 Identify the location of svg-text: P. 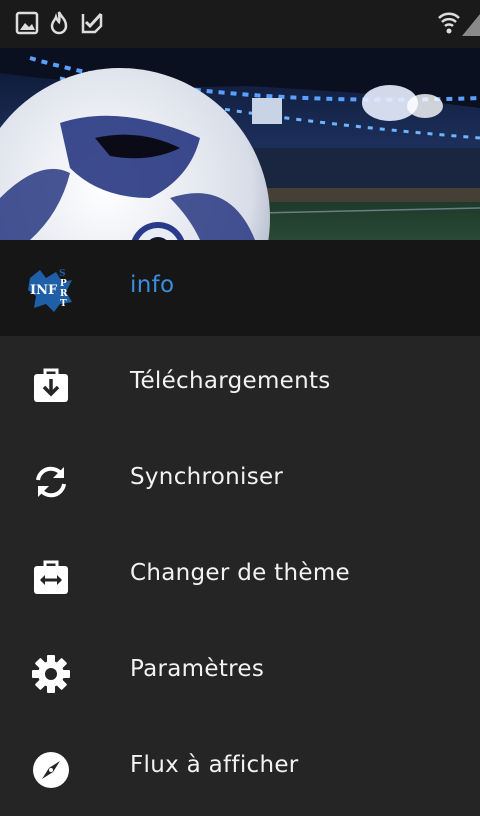
(63, 284).